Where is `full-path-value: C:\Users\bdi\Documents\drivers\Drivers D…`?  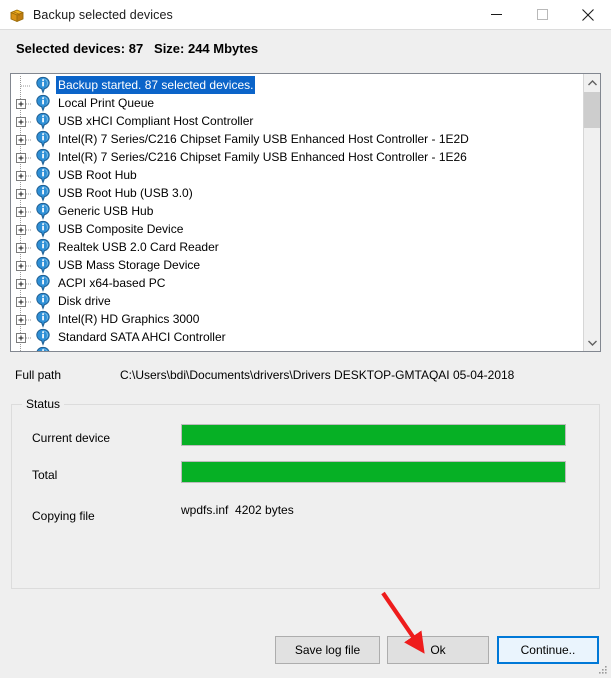
full-path-value: C:\Users\bdi\Documents\drivers\Drivers D… is located at coordinates (317, 375).